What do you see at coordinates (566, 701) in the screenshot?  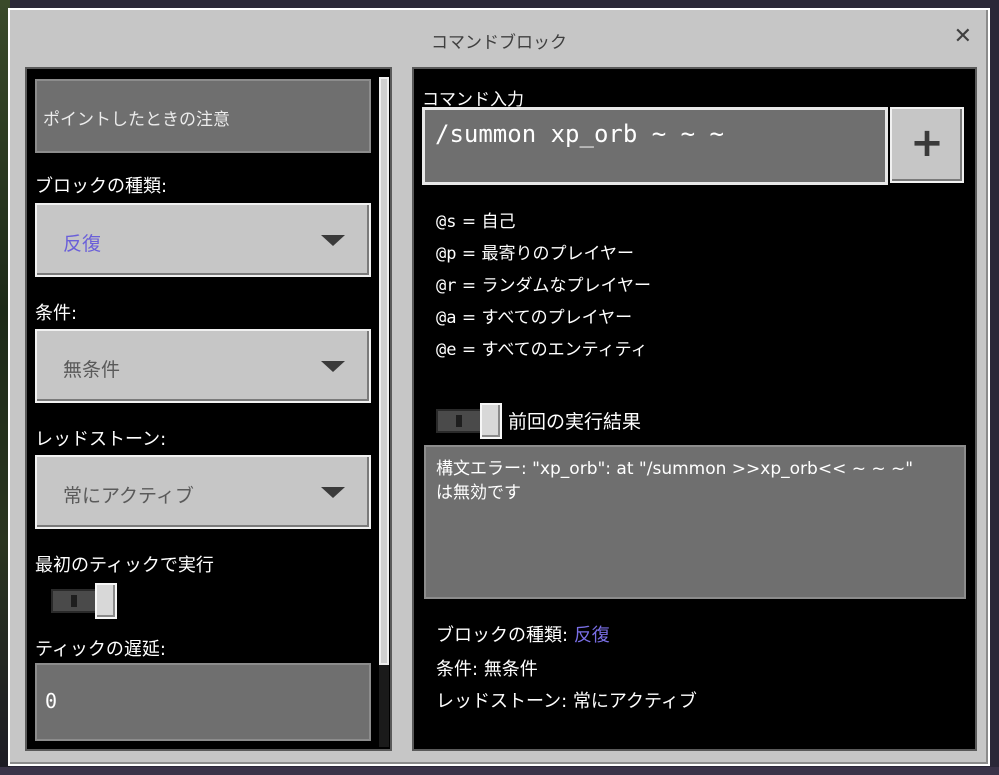 I see `summary-redstone: レッドストーン: 常にアクティブ` at bounding box center [566, 701].